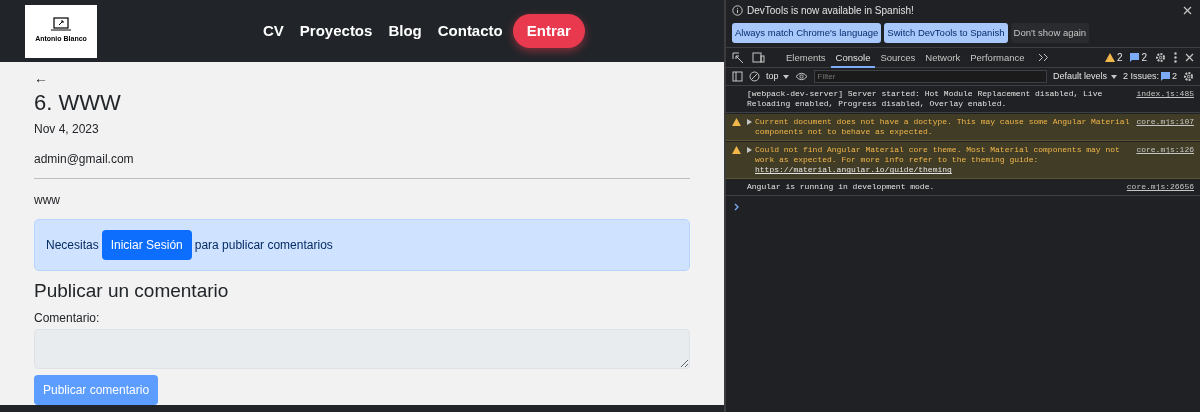  Describe the element at coordinates (807, 33) in the screenshot. I see `infobar-button: Always match Chrome's language` at that location.